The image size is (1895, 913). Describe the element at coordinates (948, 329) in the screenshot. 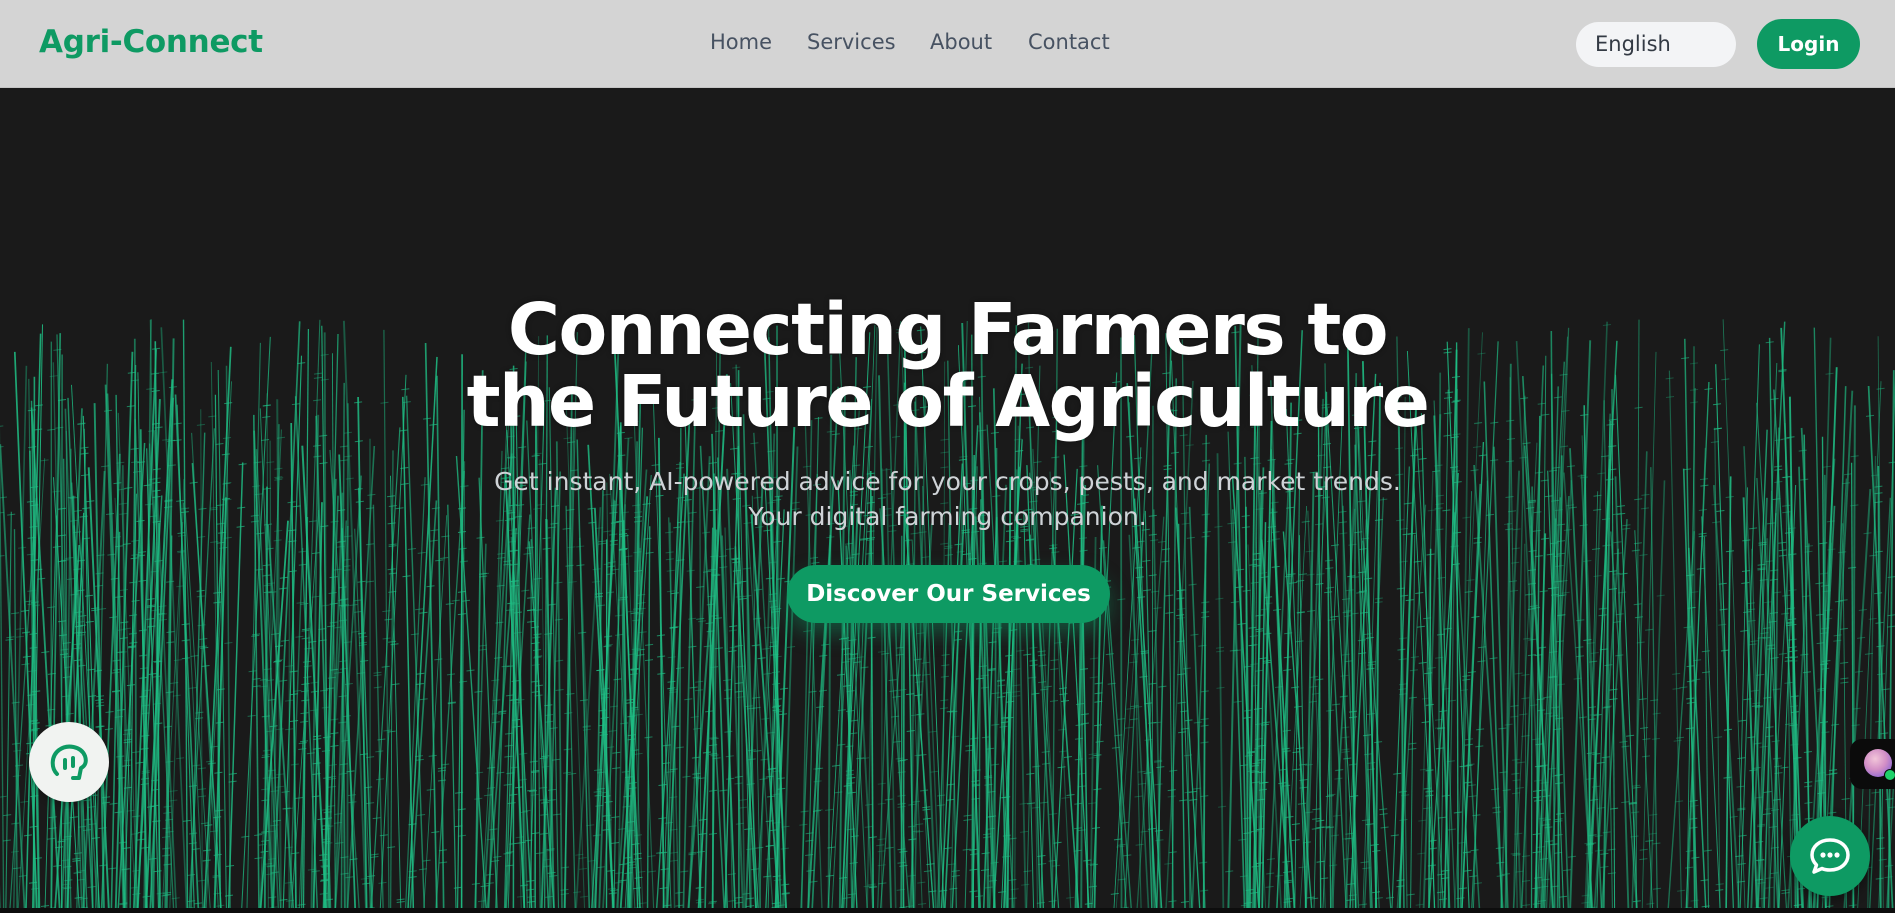

I see `hero-title-line-1: Connecting Farmers to` at that location.